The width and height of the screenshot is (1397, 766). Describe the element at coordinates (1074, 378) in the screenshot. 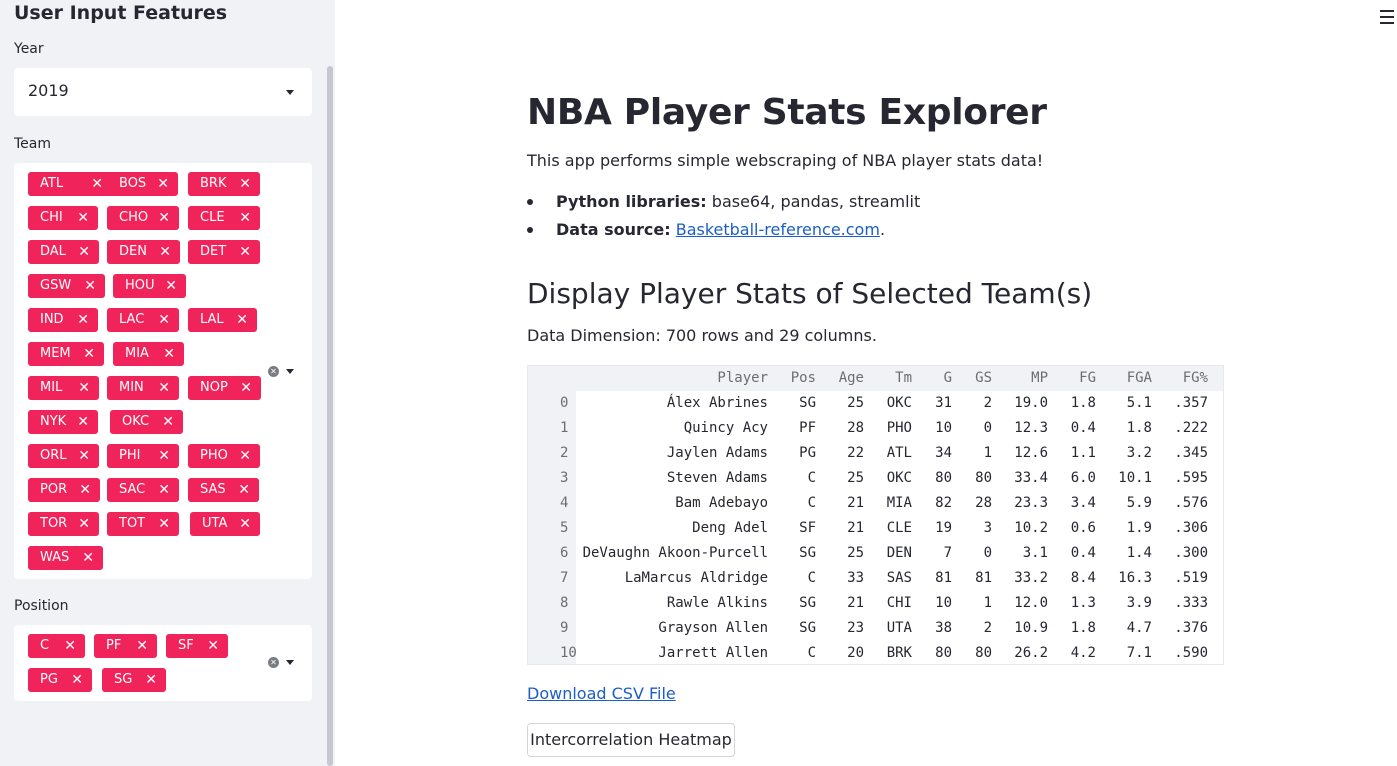

I see `column-header: FG` at that location.